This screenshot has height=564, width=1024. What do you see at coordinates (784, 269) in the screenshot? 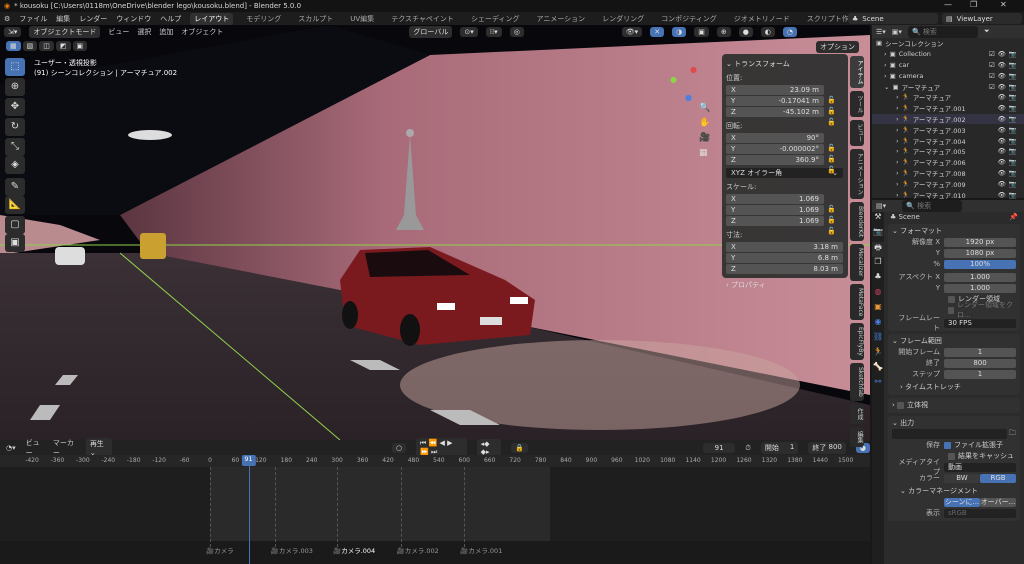
I see `dimension-z-field: Z 8.03 m` at bounding box center [784, 269].